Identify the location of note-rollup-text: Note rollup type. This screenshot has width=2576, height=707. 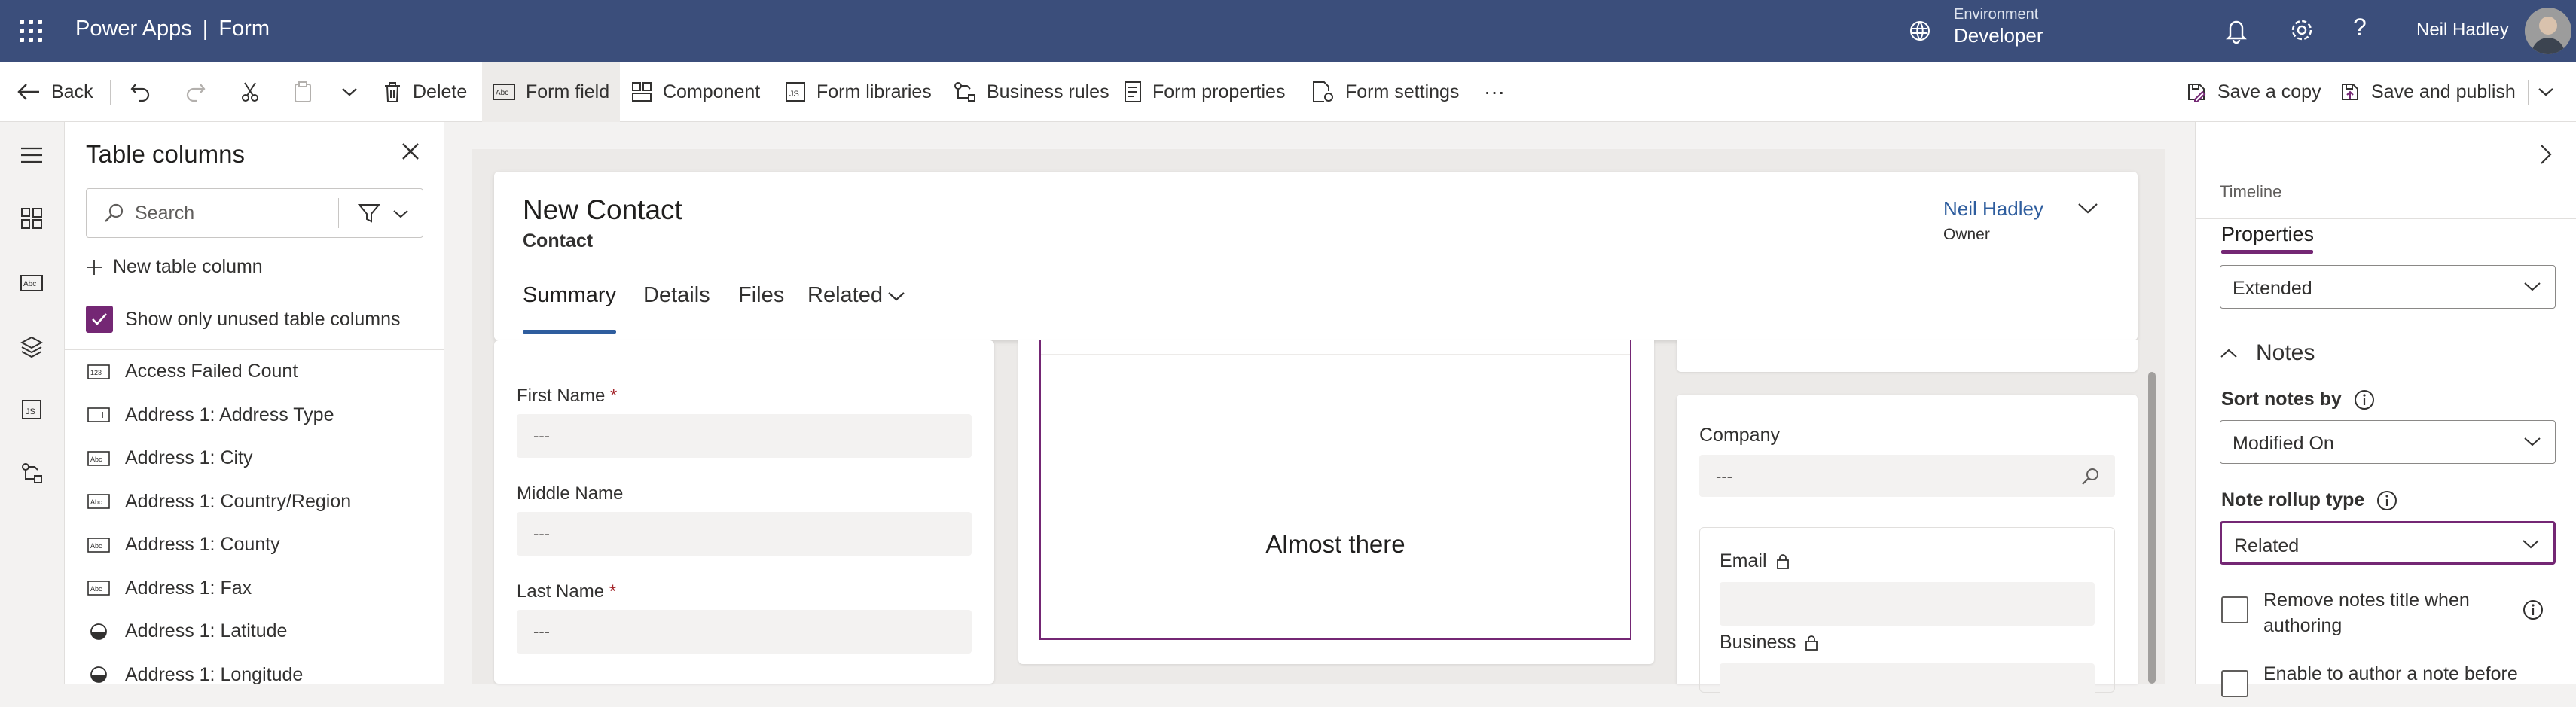
(2293, 499).